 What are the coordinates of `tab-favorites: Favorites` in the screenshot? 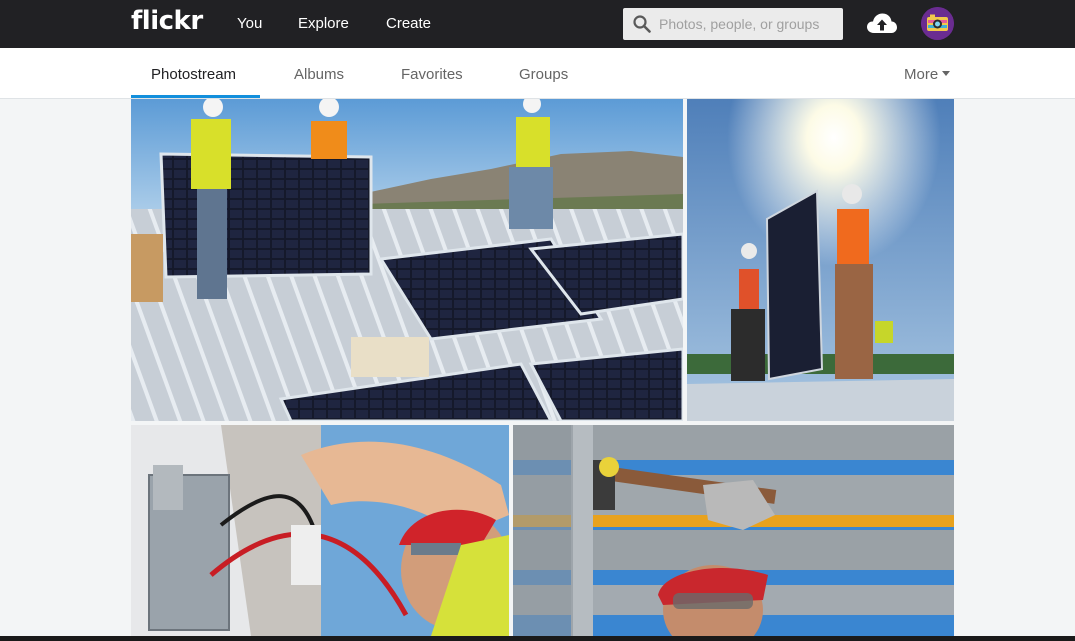 It's located at (432, 74).